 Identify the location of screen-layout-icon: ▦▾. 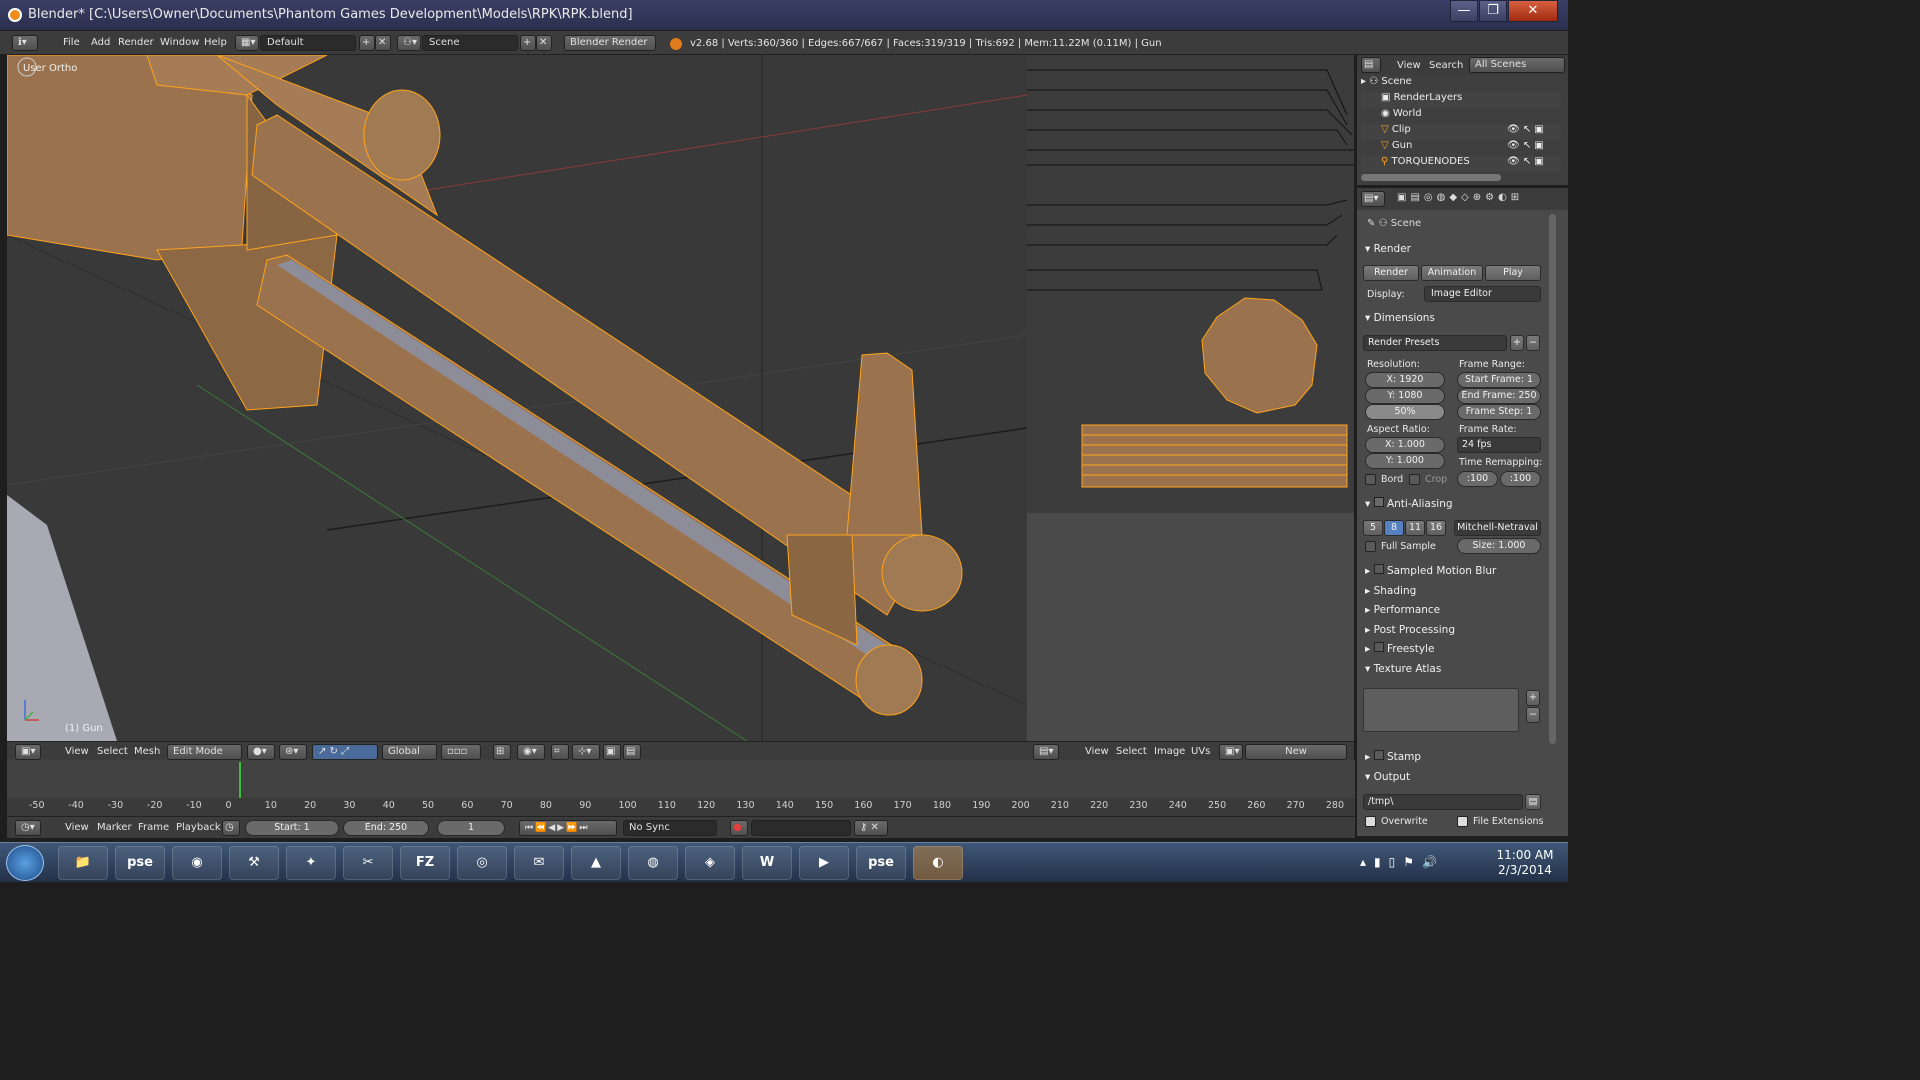
(247, 43).